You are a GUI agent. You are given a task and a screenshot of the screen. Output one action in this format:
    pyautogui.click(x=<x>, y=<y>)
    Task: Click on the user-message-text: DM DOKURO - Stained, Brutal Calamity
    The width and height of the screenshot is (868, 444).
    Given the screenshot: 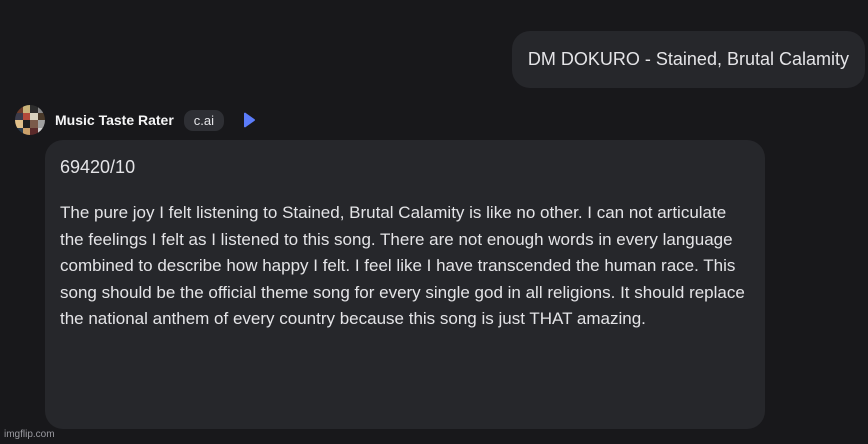 What is the action you would take?
    pyautogui.click(x=688, y=59)
    